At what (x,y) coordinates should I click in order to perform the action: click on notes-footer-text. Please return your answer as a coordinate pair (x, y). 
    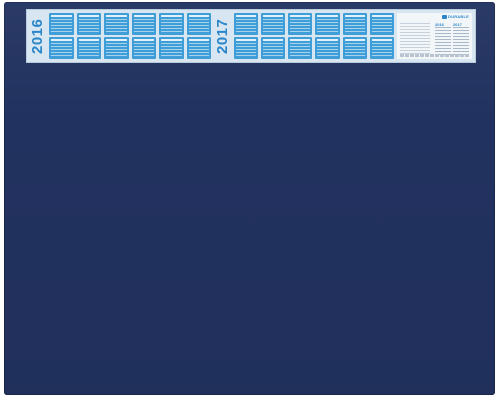
    Looking at the image, I should click on (434, 55).